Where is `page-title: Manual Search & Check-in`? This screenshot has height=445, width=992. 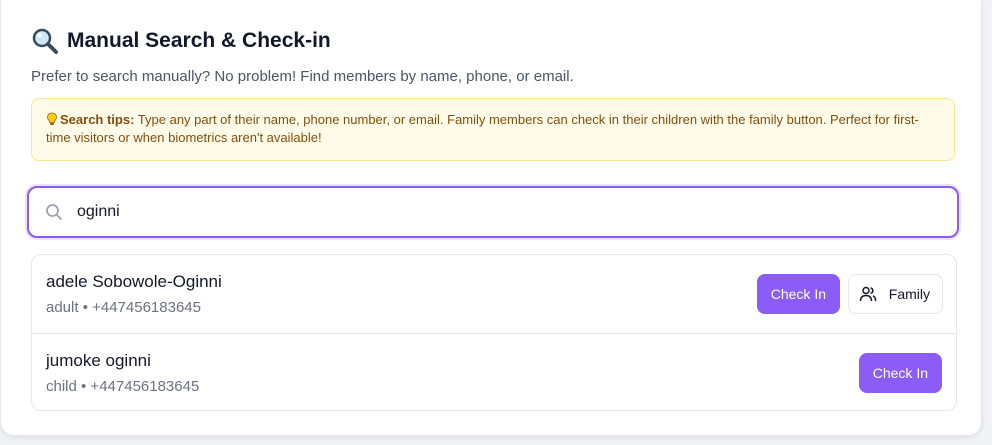
page-title: Manual Search & Check-in is located at coordinates (181, 41).